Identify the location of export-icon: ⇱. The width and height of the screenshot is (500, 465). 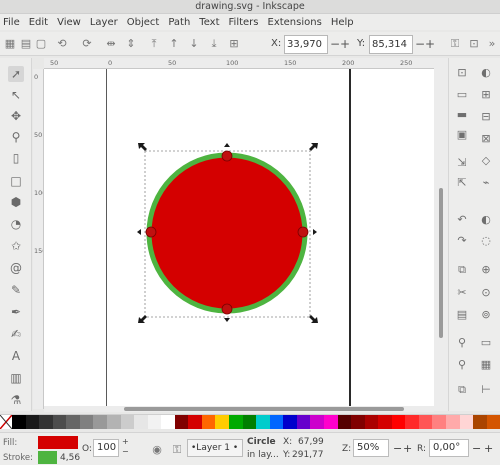
(462, 183).